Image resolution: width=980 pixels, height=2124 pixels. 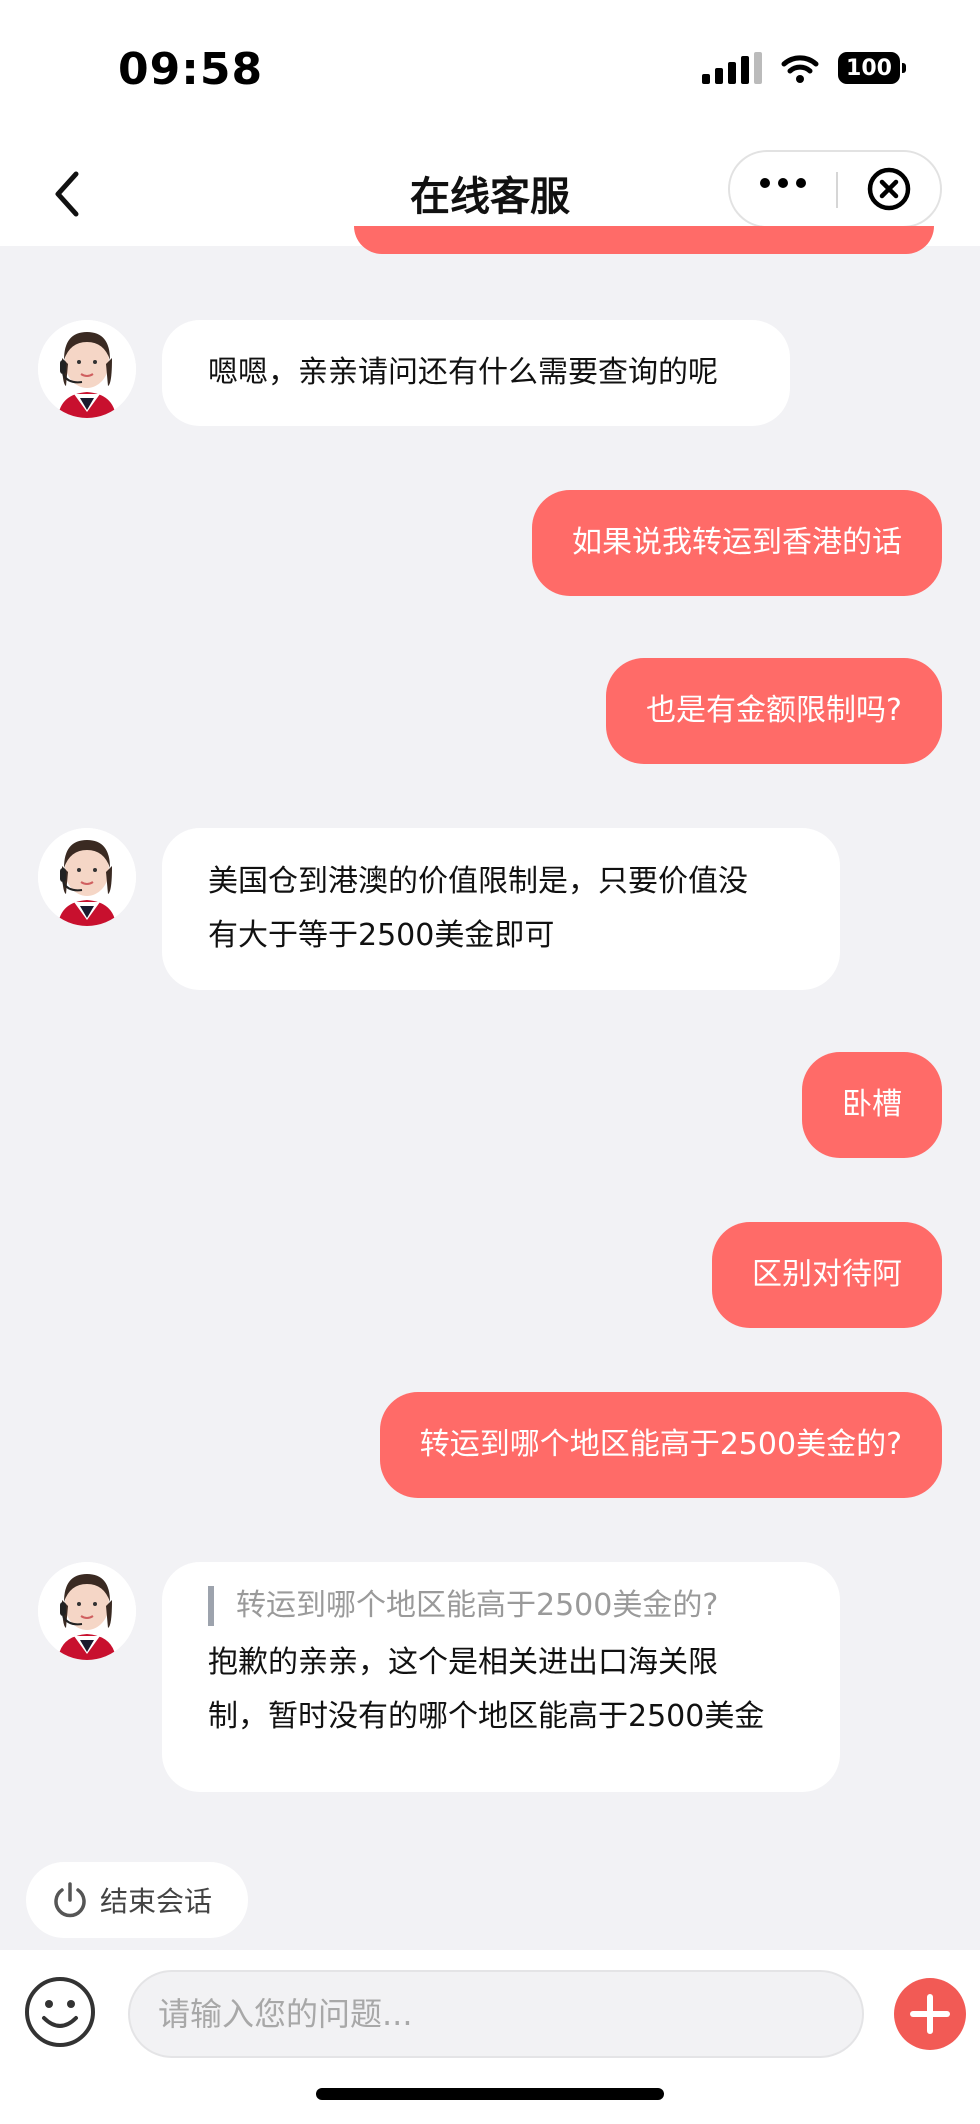 I want to click on user-message: 也是有金额限制吗?, so click(x=774, y=711).